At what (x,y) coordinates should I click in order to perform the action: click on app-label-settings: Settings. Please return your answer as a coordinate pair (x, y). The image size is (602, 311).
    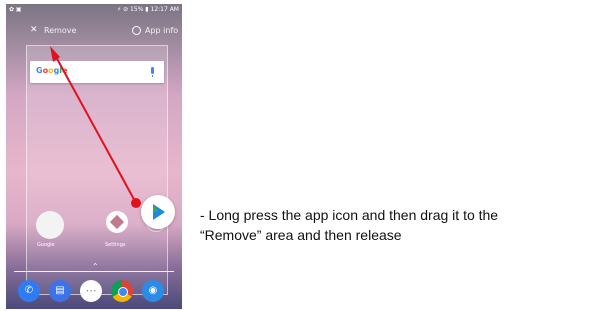
    Looking at the image, I should click on (115, 245).